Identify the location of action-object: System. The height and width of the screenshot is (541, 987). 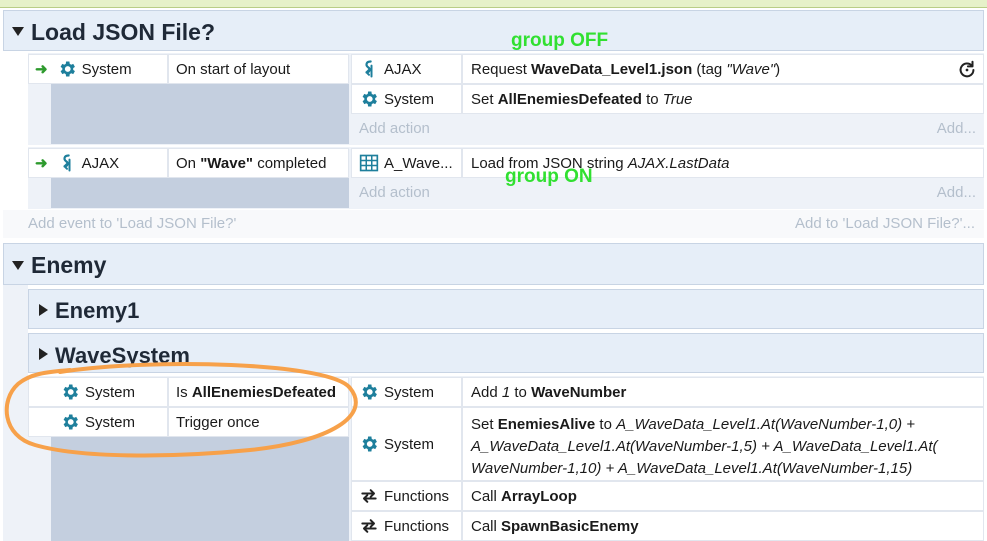
(406, 99).